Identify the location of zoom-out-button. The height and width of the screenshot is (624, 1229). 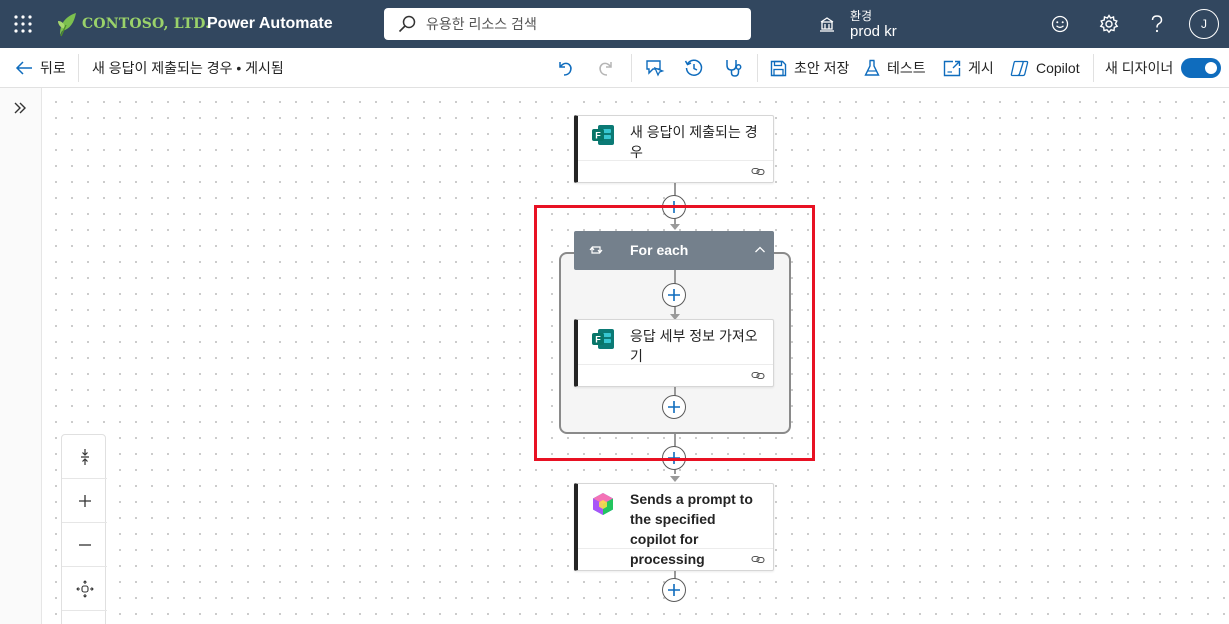
(84, 545).